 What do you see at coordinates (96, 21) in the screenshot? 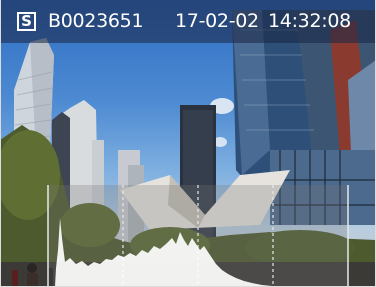
I see `frame-id: B0023651` at bounding box center [96, 21].